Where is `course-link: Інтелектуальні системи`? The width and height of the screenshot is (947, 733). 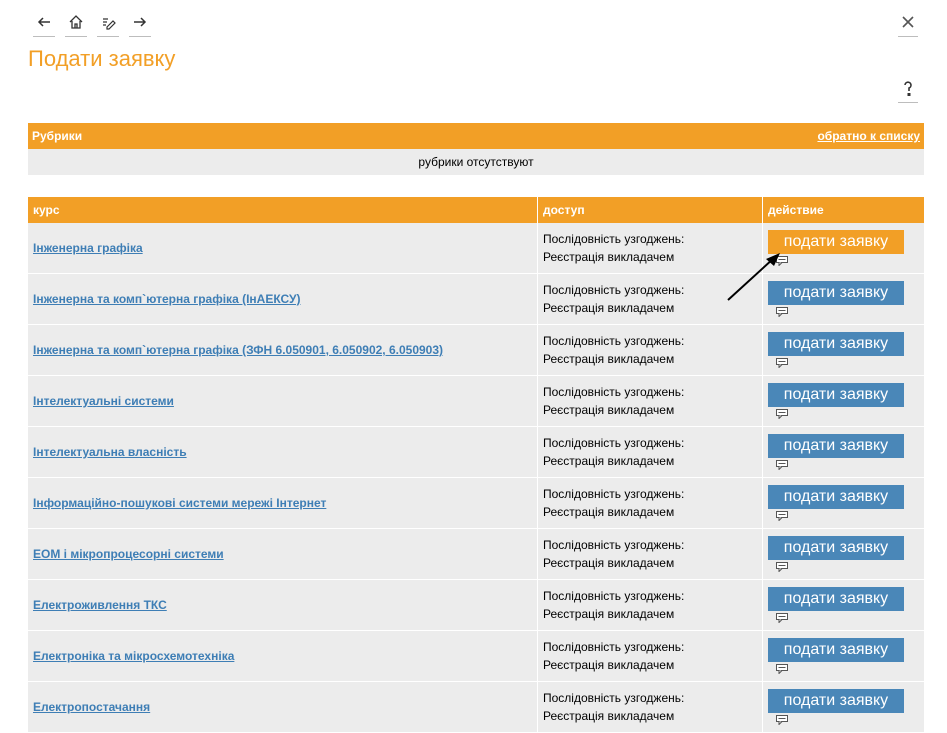 course-link: Інтелектуальні системи is located at coordinates (103, 401).